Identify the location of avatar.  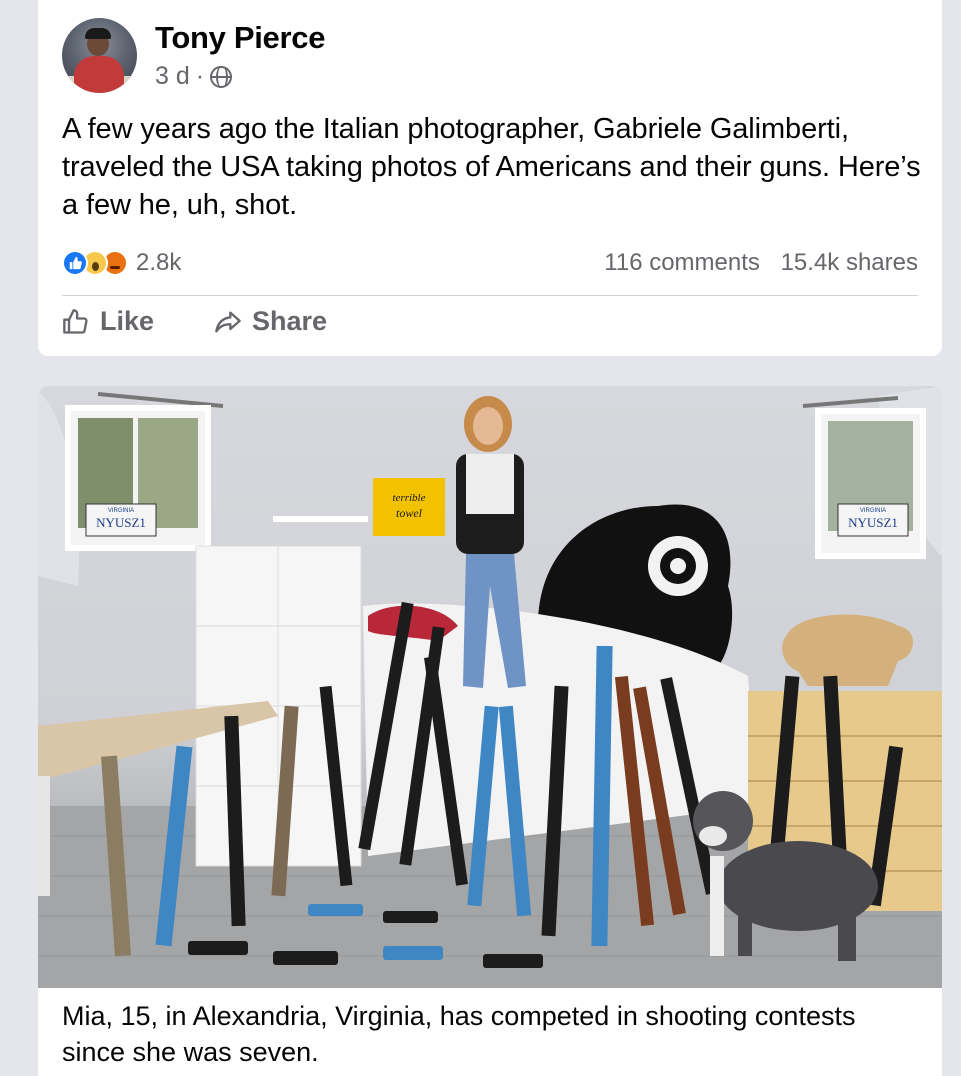
(99, 55).